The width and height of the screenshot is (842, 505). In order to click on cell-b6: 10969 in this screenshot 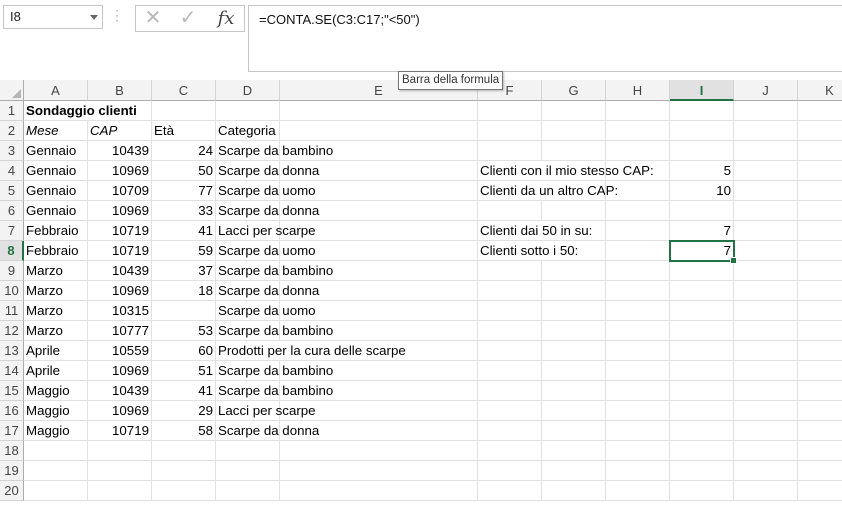, I will do `click(120, 211)`.